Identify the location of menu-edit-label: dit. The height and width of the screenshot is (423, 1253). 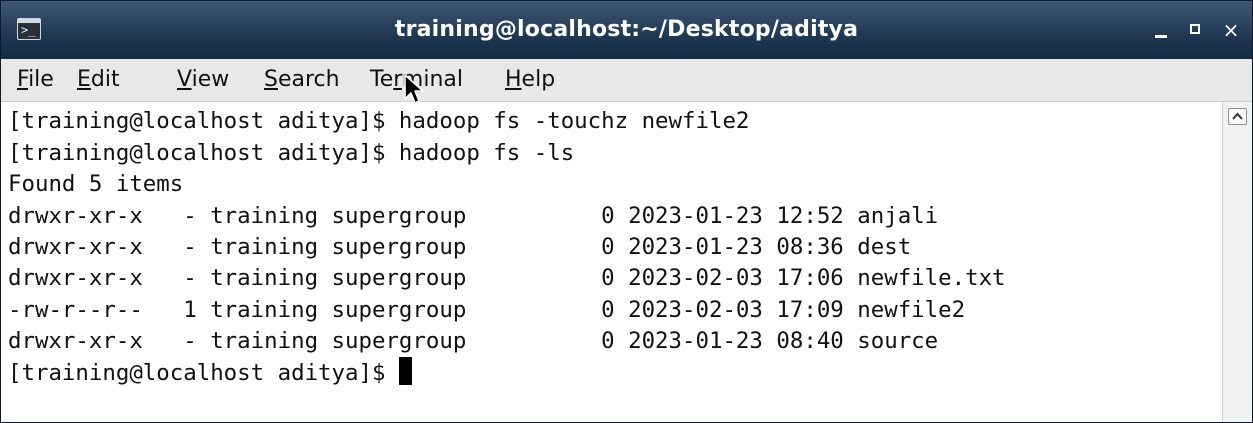
(105, 79).